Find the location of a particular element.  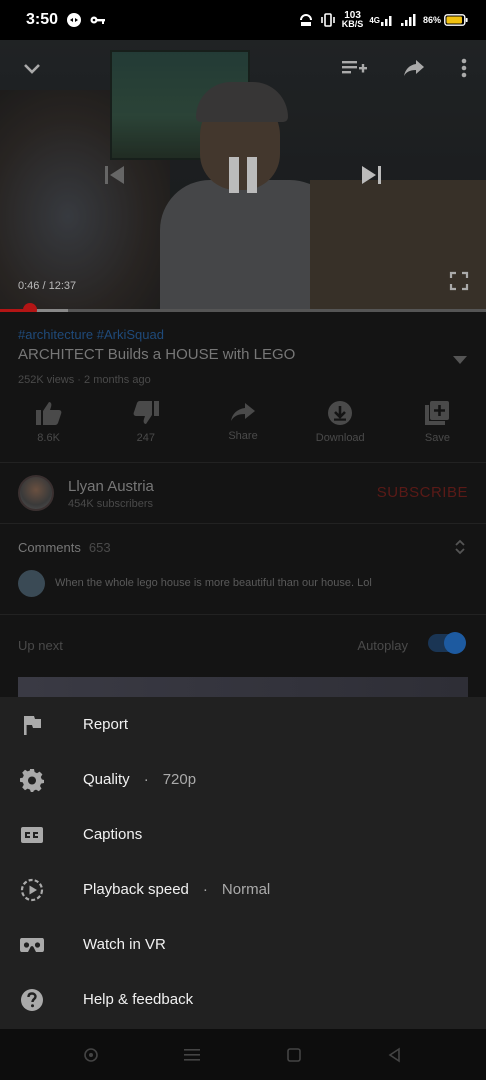

like-button: 8.6K is located at coordinates (48, 430).